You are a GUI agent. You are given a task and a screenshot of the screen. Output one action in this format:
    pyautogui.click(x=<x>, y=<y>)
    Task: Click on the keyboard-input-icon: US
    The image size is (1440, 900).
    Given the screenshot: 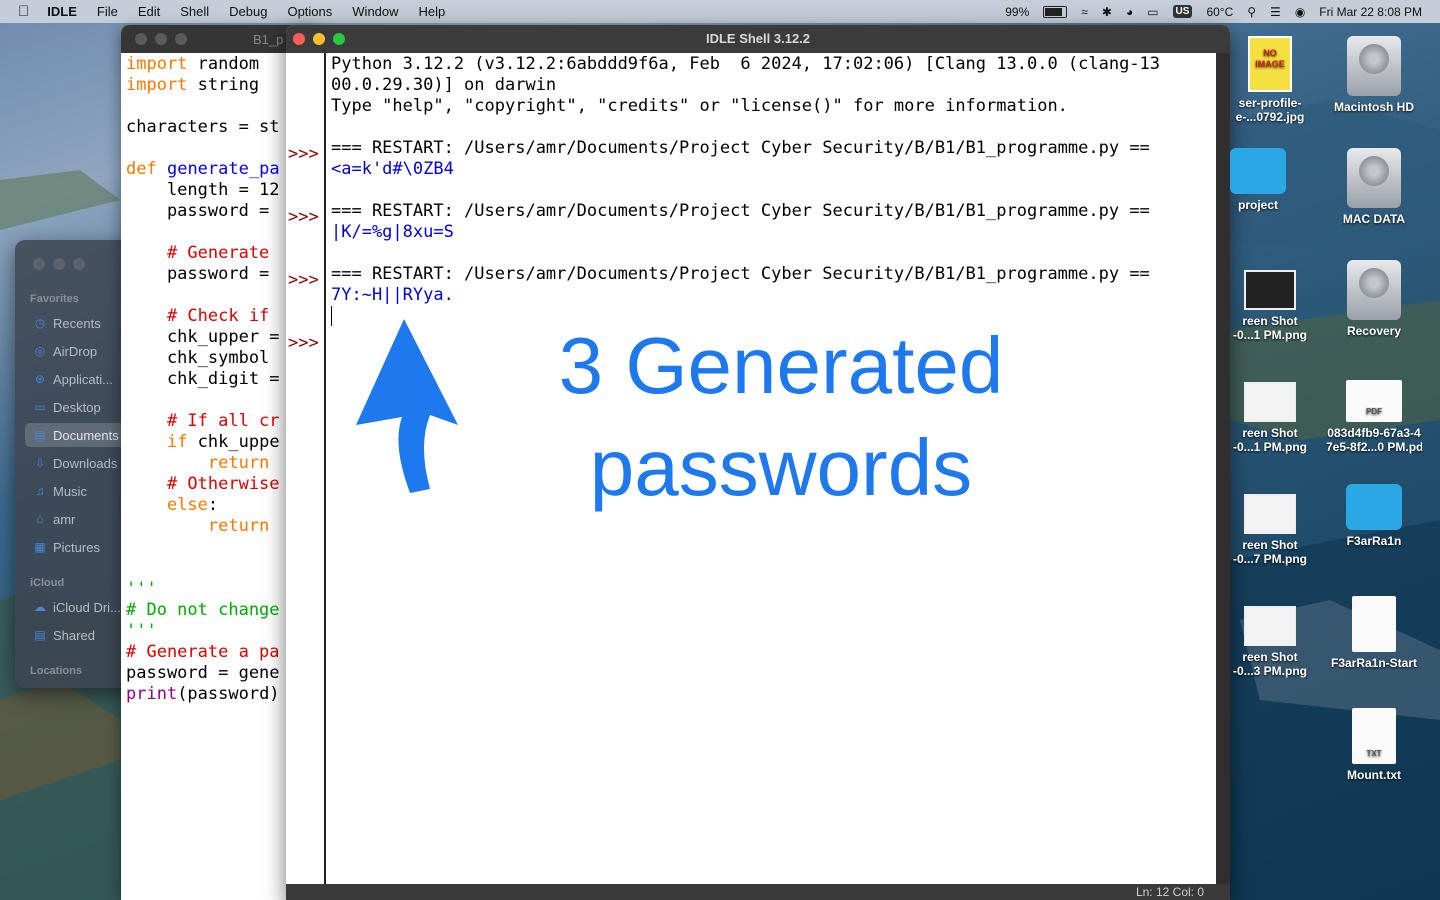 What is the action you would take?
    pyautogui.click(x=1182, y=11)
    